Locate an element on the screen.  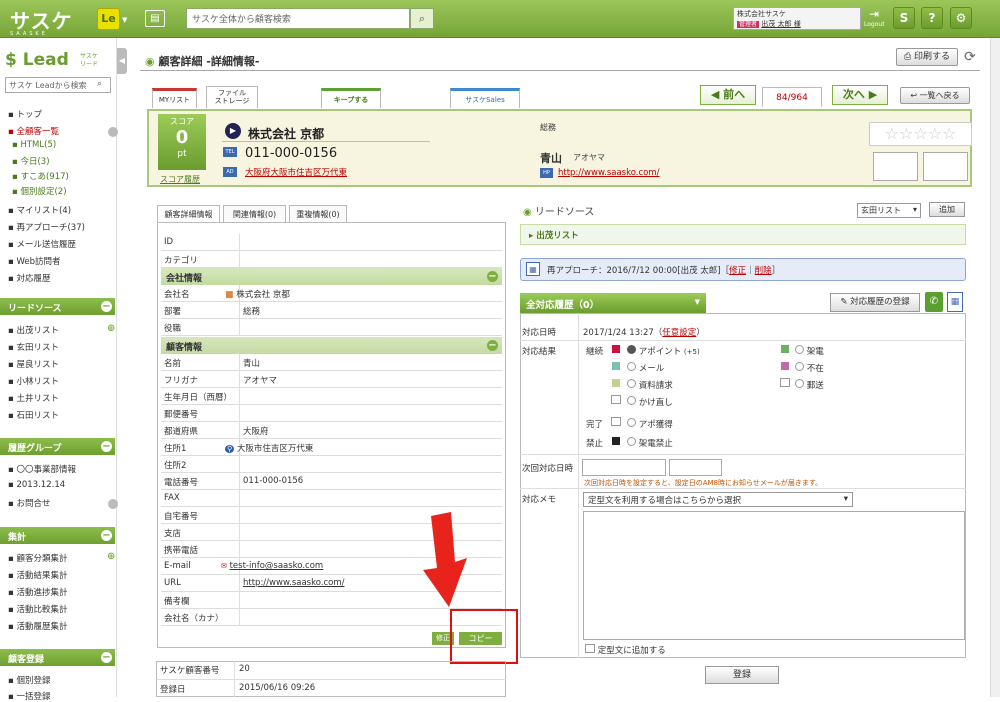
sidebar-item-leadsource: ▪ 小林リスト is located at coordinates (33, 381).